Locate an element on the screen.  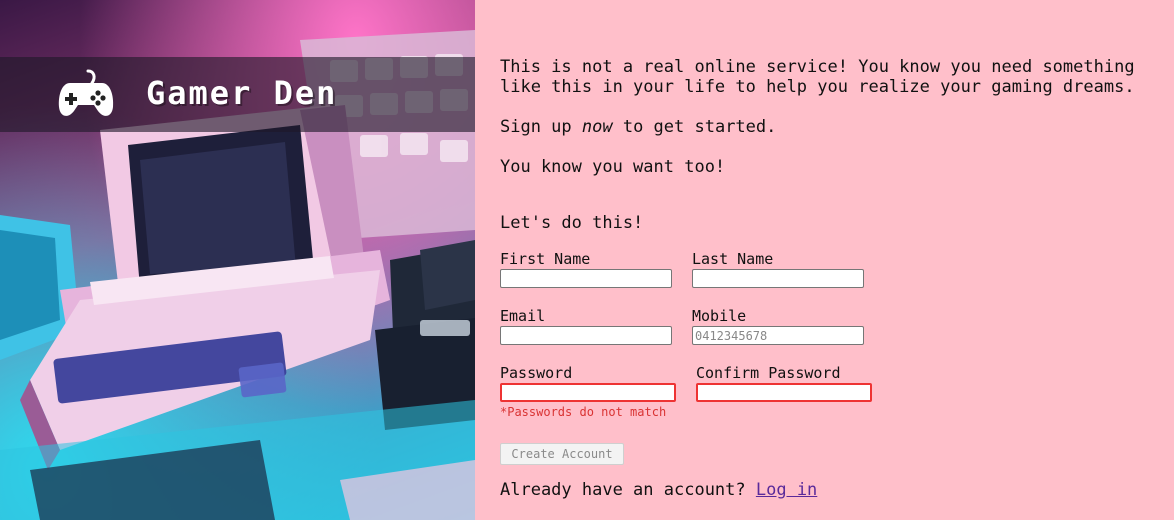
mobile-label: Mobile is located at coordinates (719, 316).